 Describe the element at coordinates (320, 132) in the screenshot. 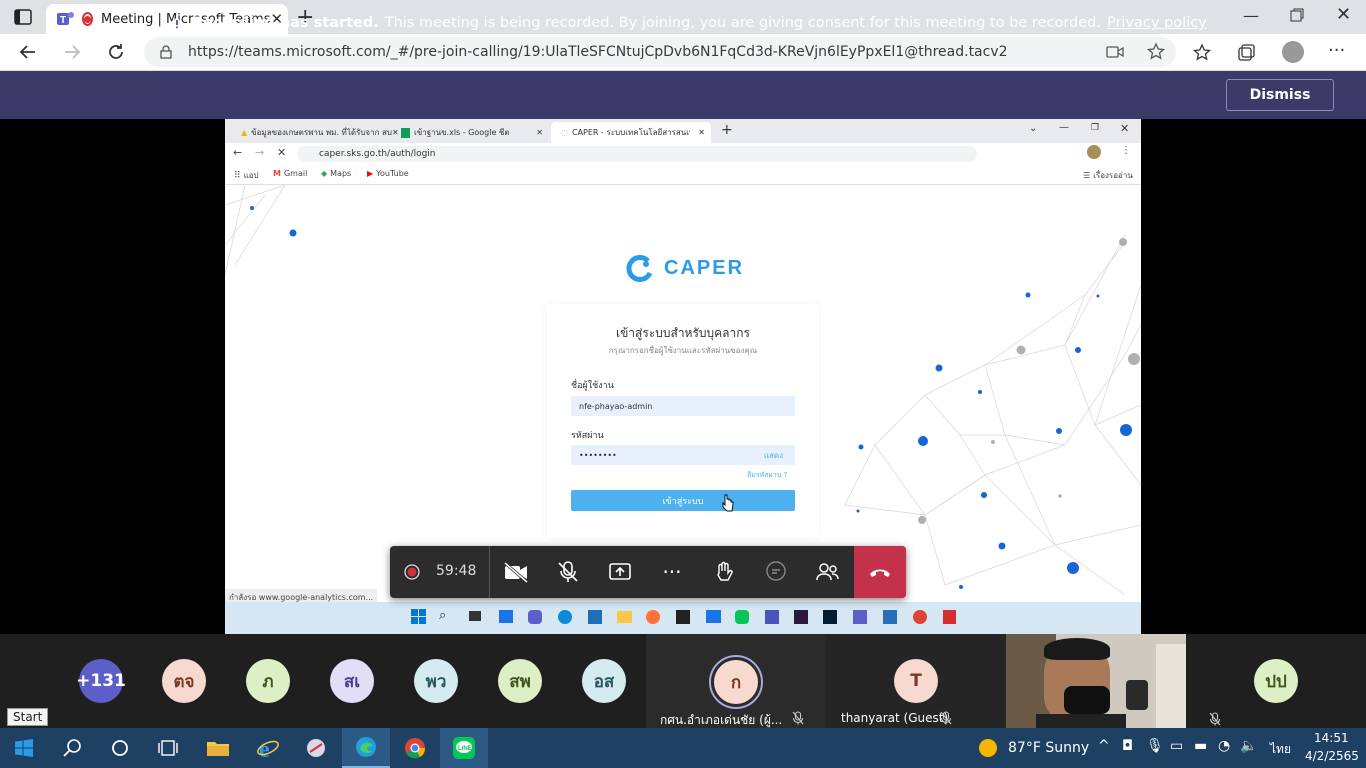

I see `shared-tab-1: ▲ ข้อมูลของเกษตรพาน พม. ที่ได้รับจาก สบ ✕` at that location.